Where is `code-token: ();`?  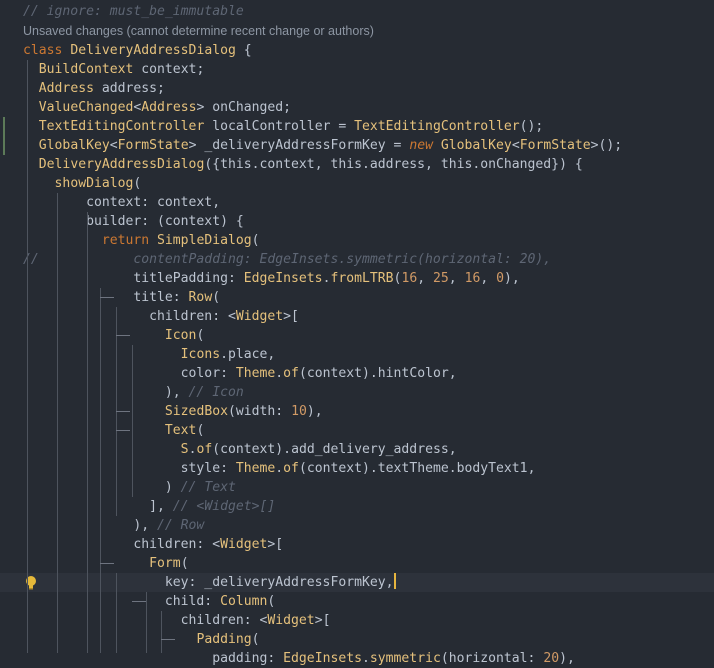
code-token: (); is located at coordinates (531, 126).